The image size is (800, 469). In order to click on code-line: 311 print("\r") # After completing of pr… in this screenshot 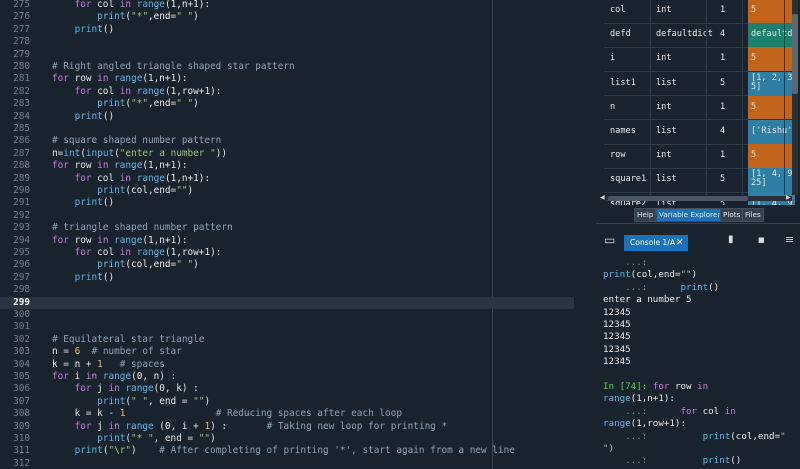, I will do `click(287, 451)`.